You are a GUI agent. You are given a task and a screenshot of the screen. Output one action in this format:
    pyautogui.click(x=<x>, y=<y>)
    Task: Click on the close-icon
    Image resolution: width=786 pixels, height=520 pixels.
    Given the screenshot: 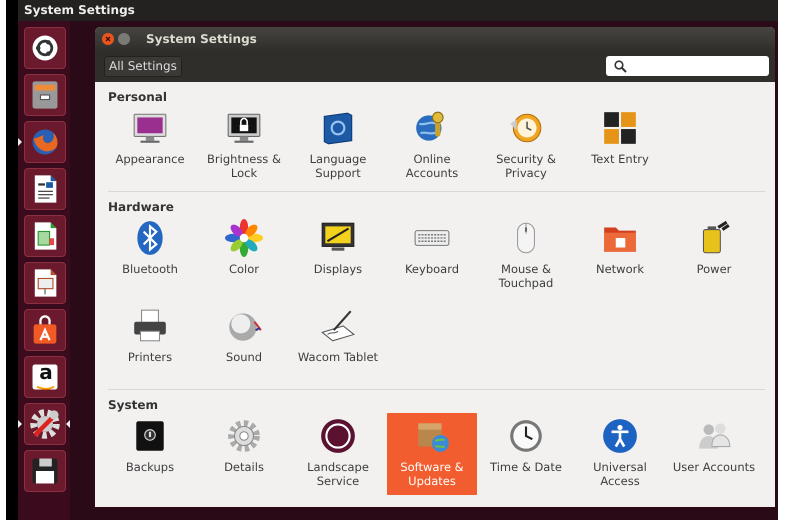 What is the action you would take?
    pyautogui.click(x=108, y=39)
    